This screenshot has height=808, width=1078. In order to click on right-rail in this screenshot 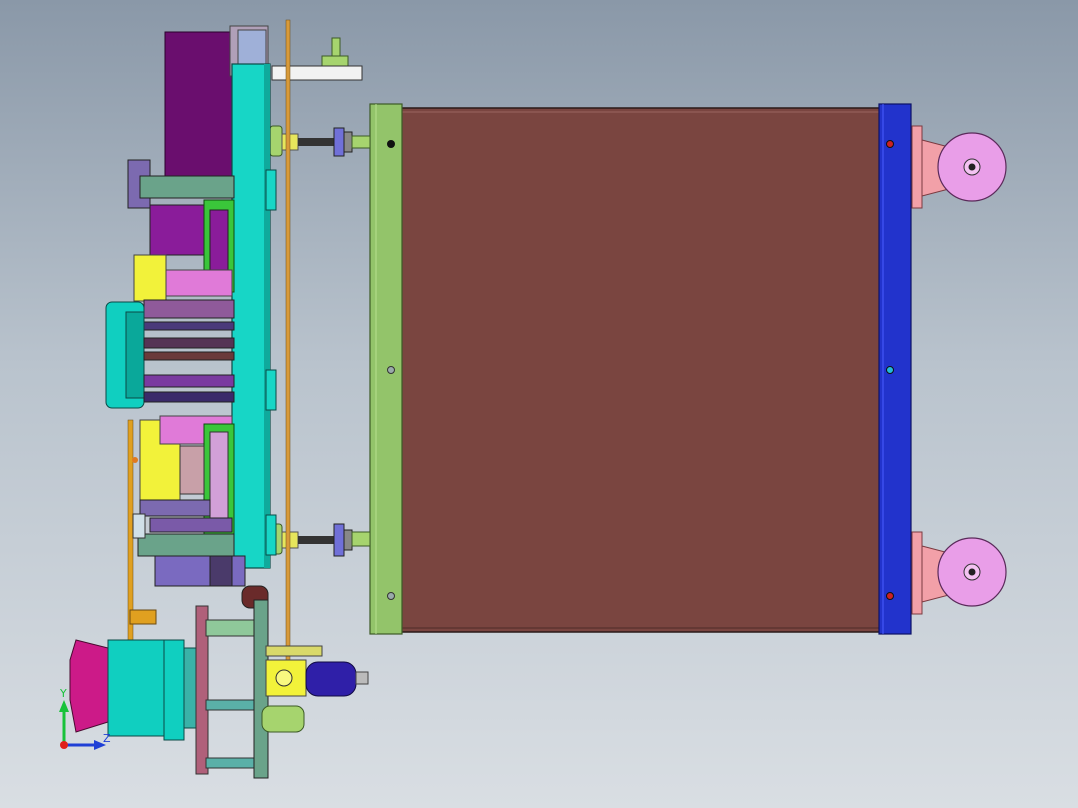, I will do `click(895, 369)`.